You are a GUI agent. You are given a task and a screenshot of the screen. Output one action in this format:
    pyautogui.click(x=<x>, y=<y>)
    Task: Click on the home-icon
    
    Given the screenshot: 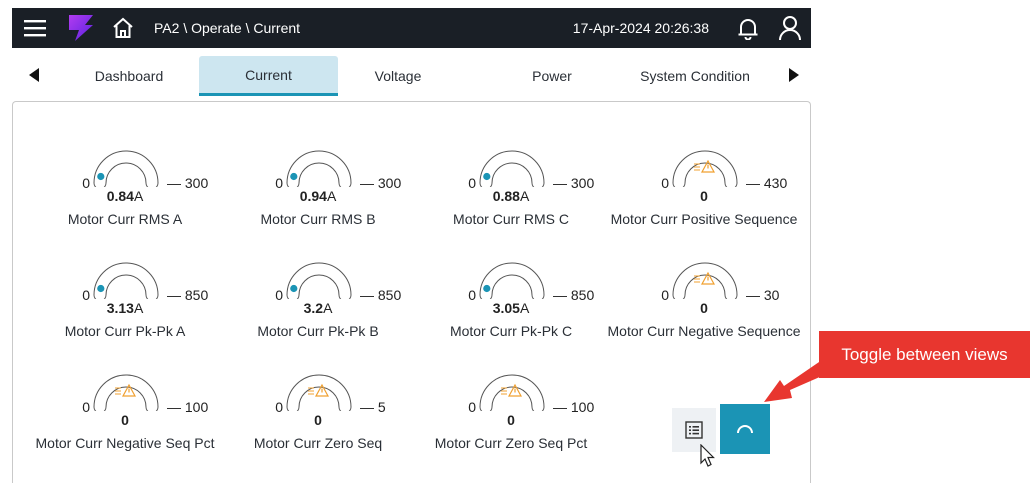 What is the action you would take?
    pyautogui.click(x=123, y=27)
    